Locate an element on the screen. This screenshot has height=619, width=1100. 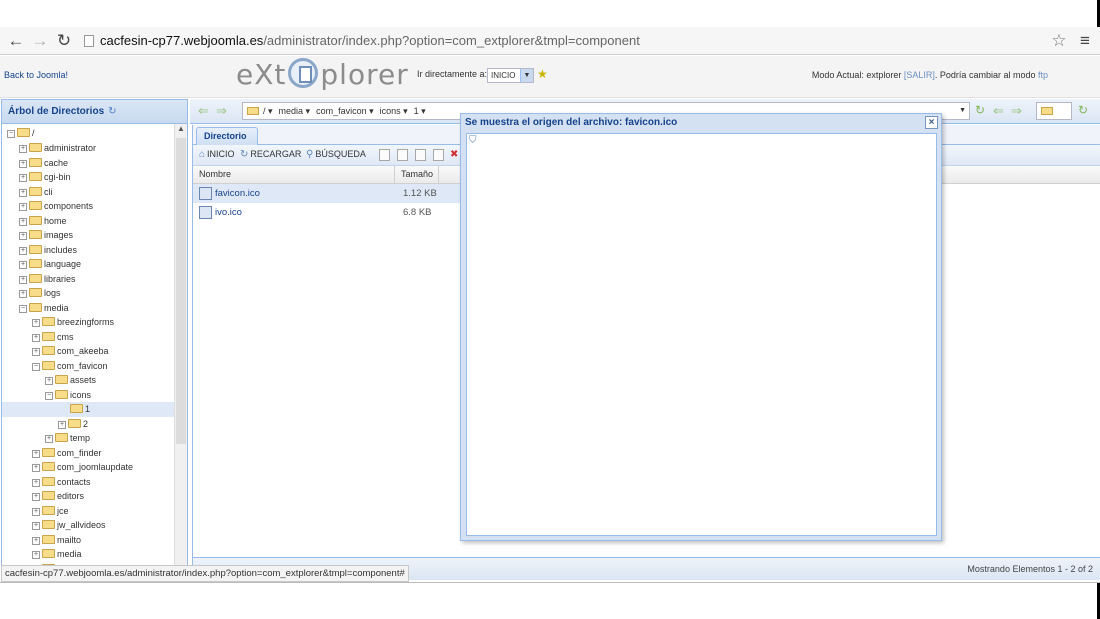
tree-node: + administrator is located at coordinates (57, 148).